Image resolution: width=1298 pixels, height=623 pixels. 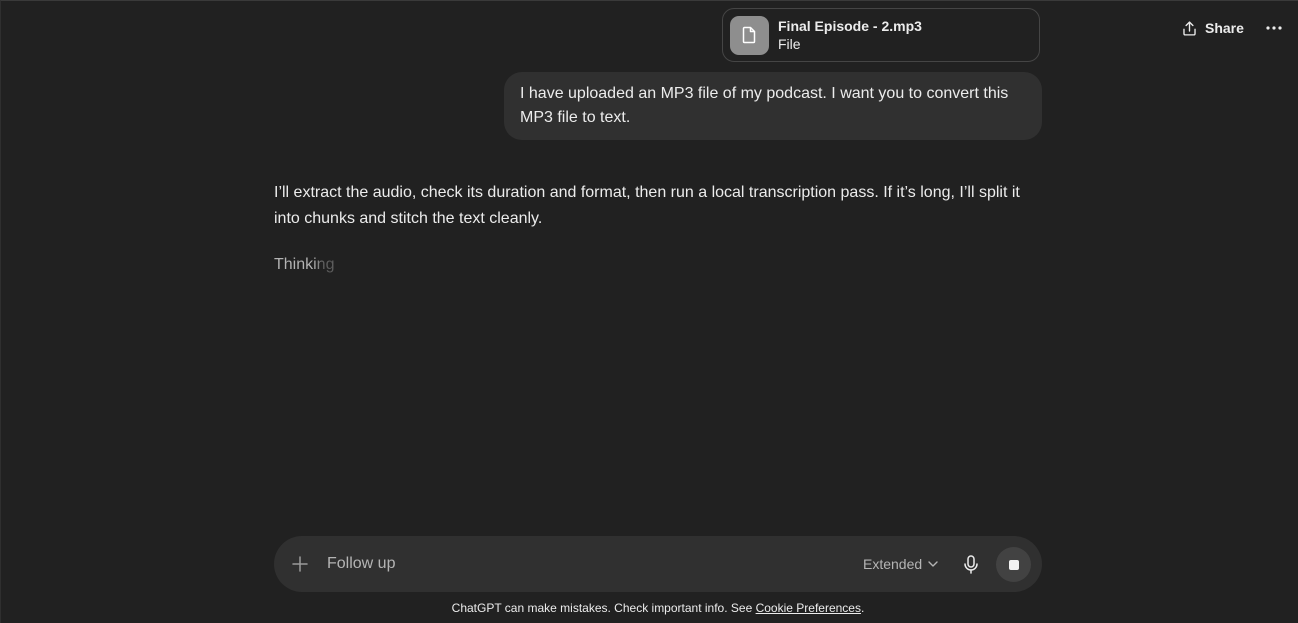 What do you see at coordinates (1224, 28) in the screenshot?
I see `share-label: Share` at bounding box center [1224, 28].